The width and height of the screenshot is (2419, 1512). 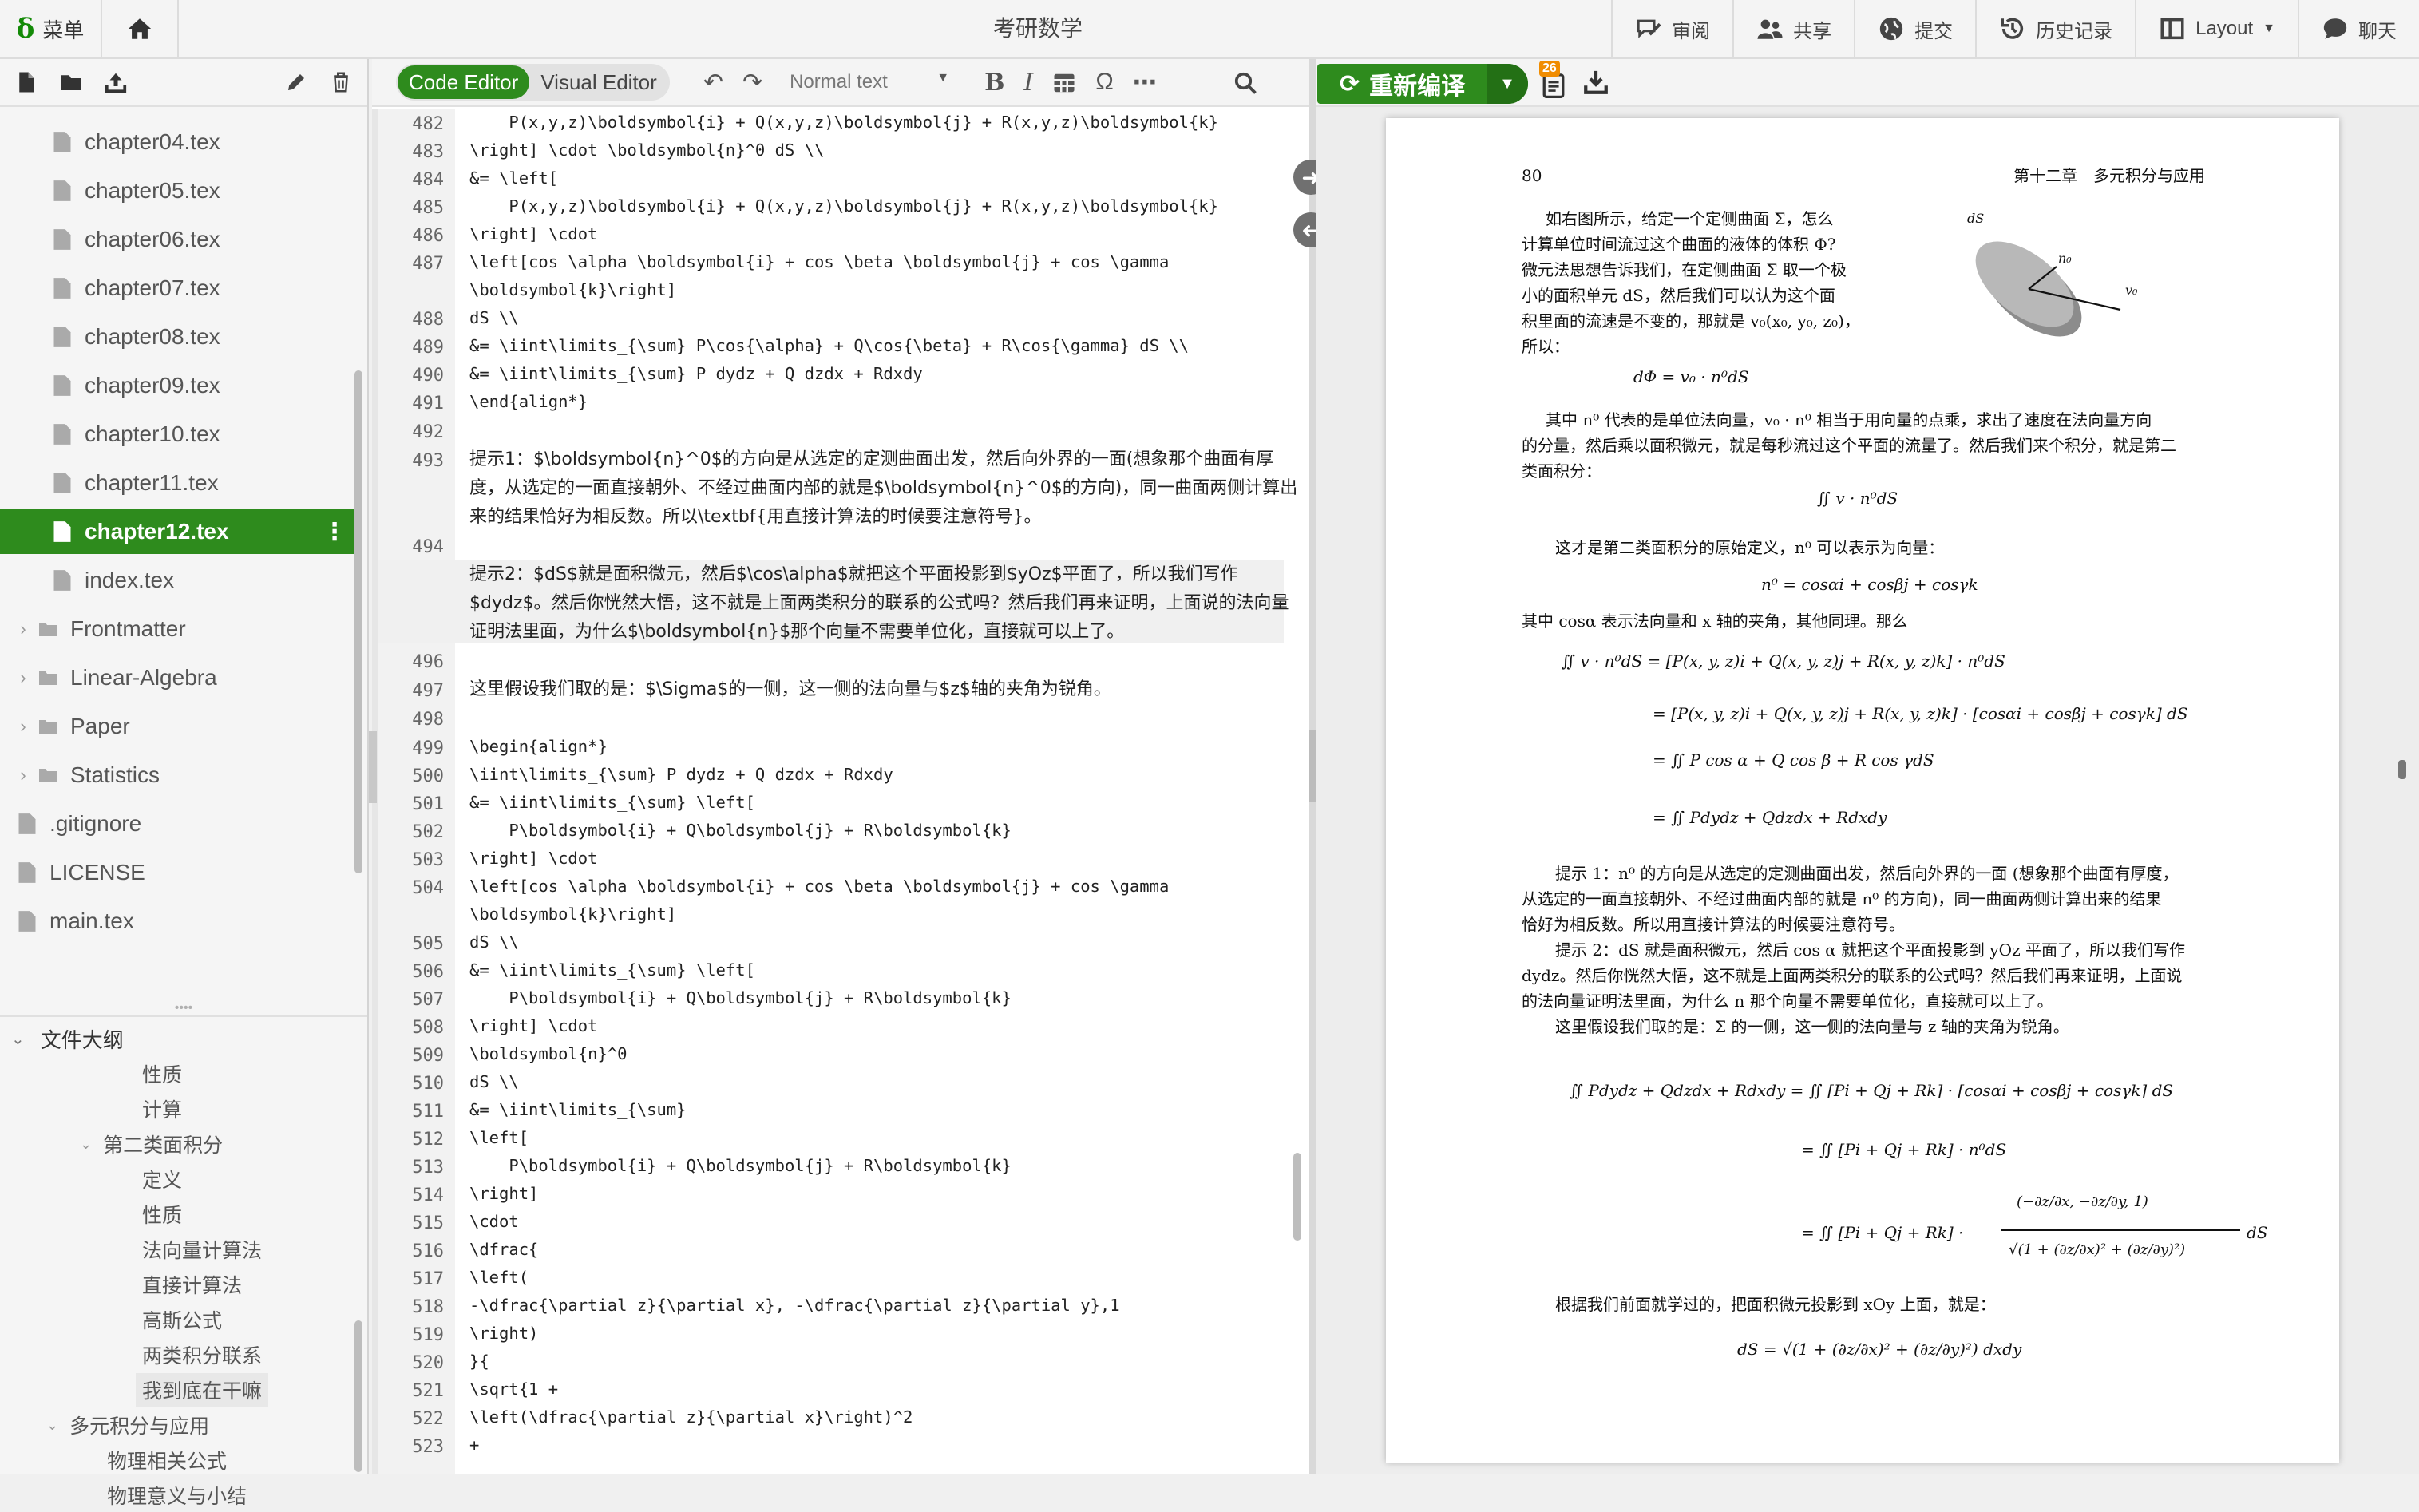 I want to click on submit-button: 提交, so click(x=1914, y=28).